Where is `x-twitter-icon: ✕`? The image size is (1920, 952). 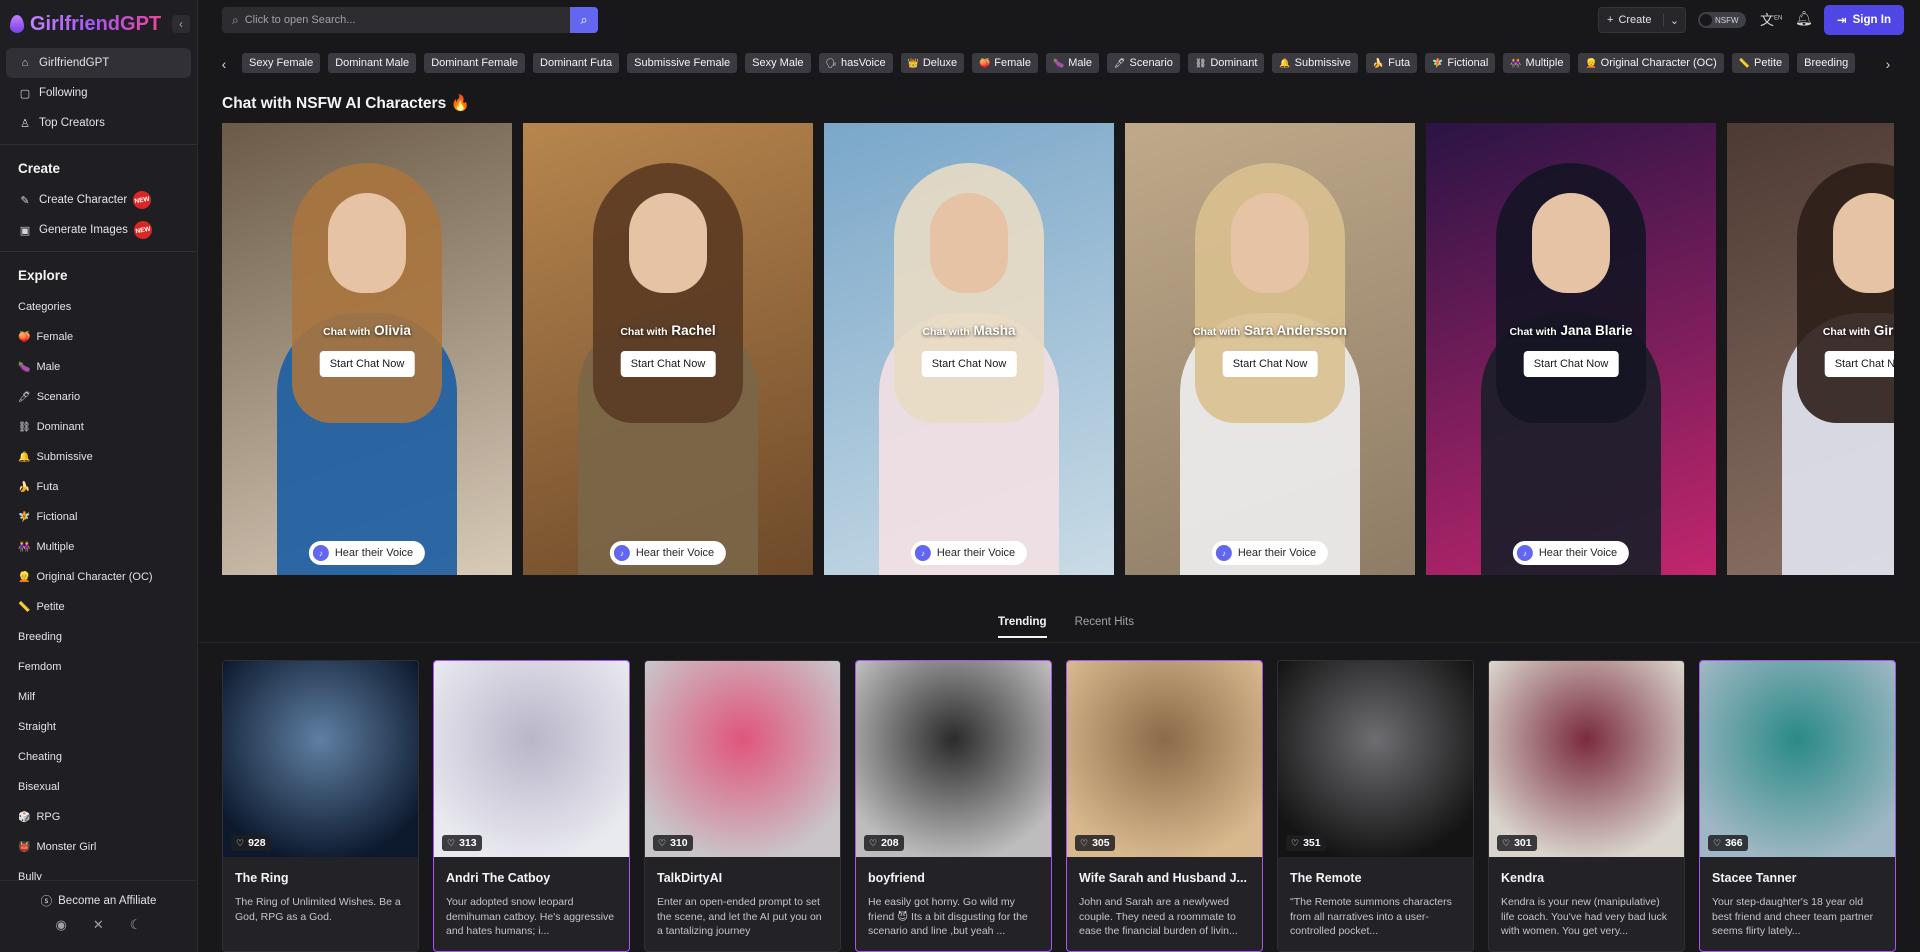
x-twitter-icon: ✕ is located at coordinates (98, 925).